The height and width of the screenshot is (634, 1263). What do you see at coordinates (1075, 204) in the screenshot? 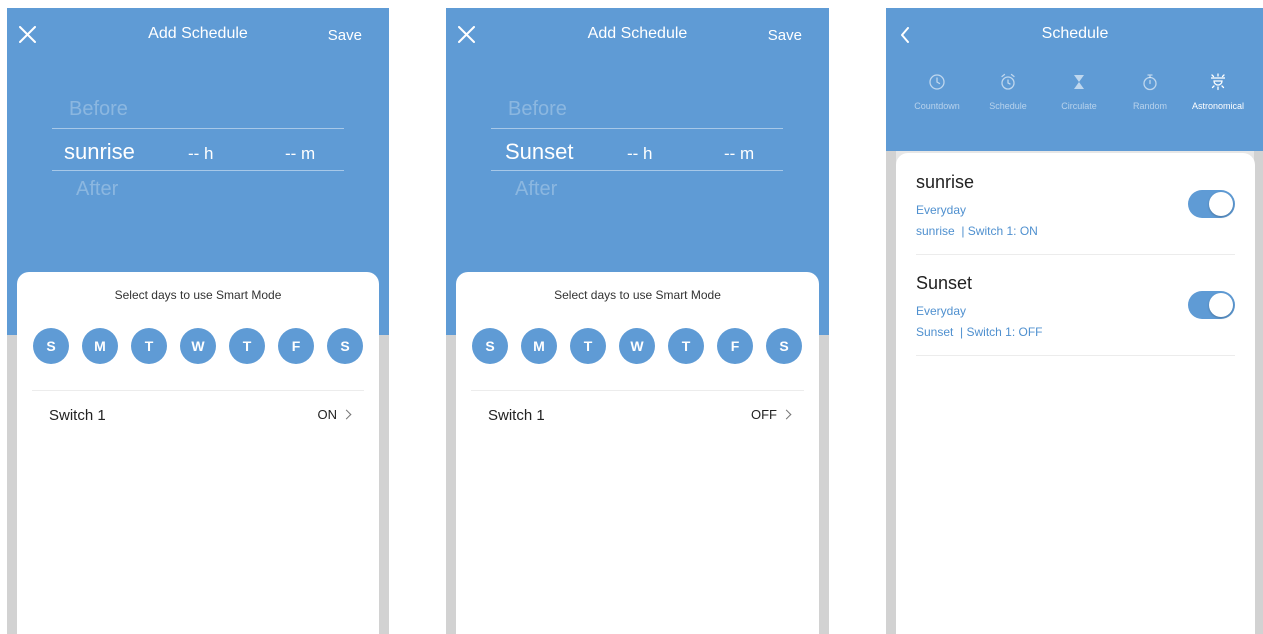
I see `schedule-item: sunrise Everyday sunrise | Switch 1: ON` at bounding box center [1075, 204].